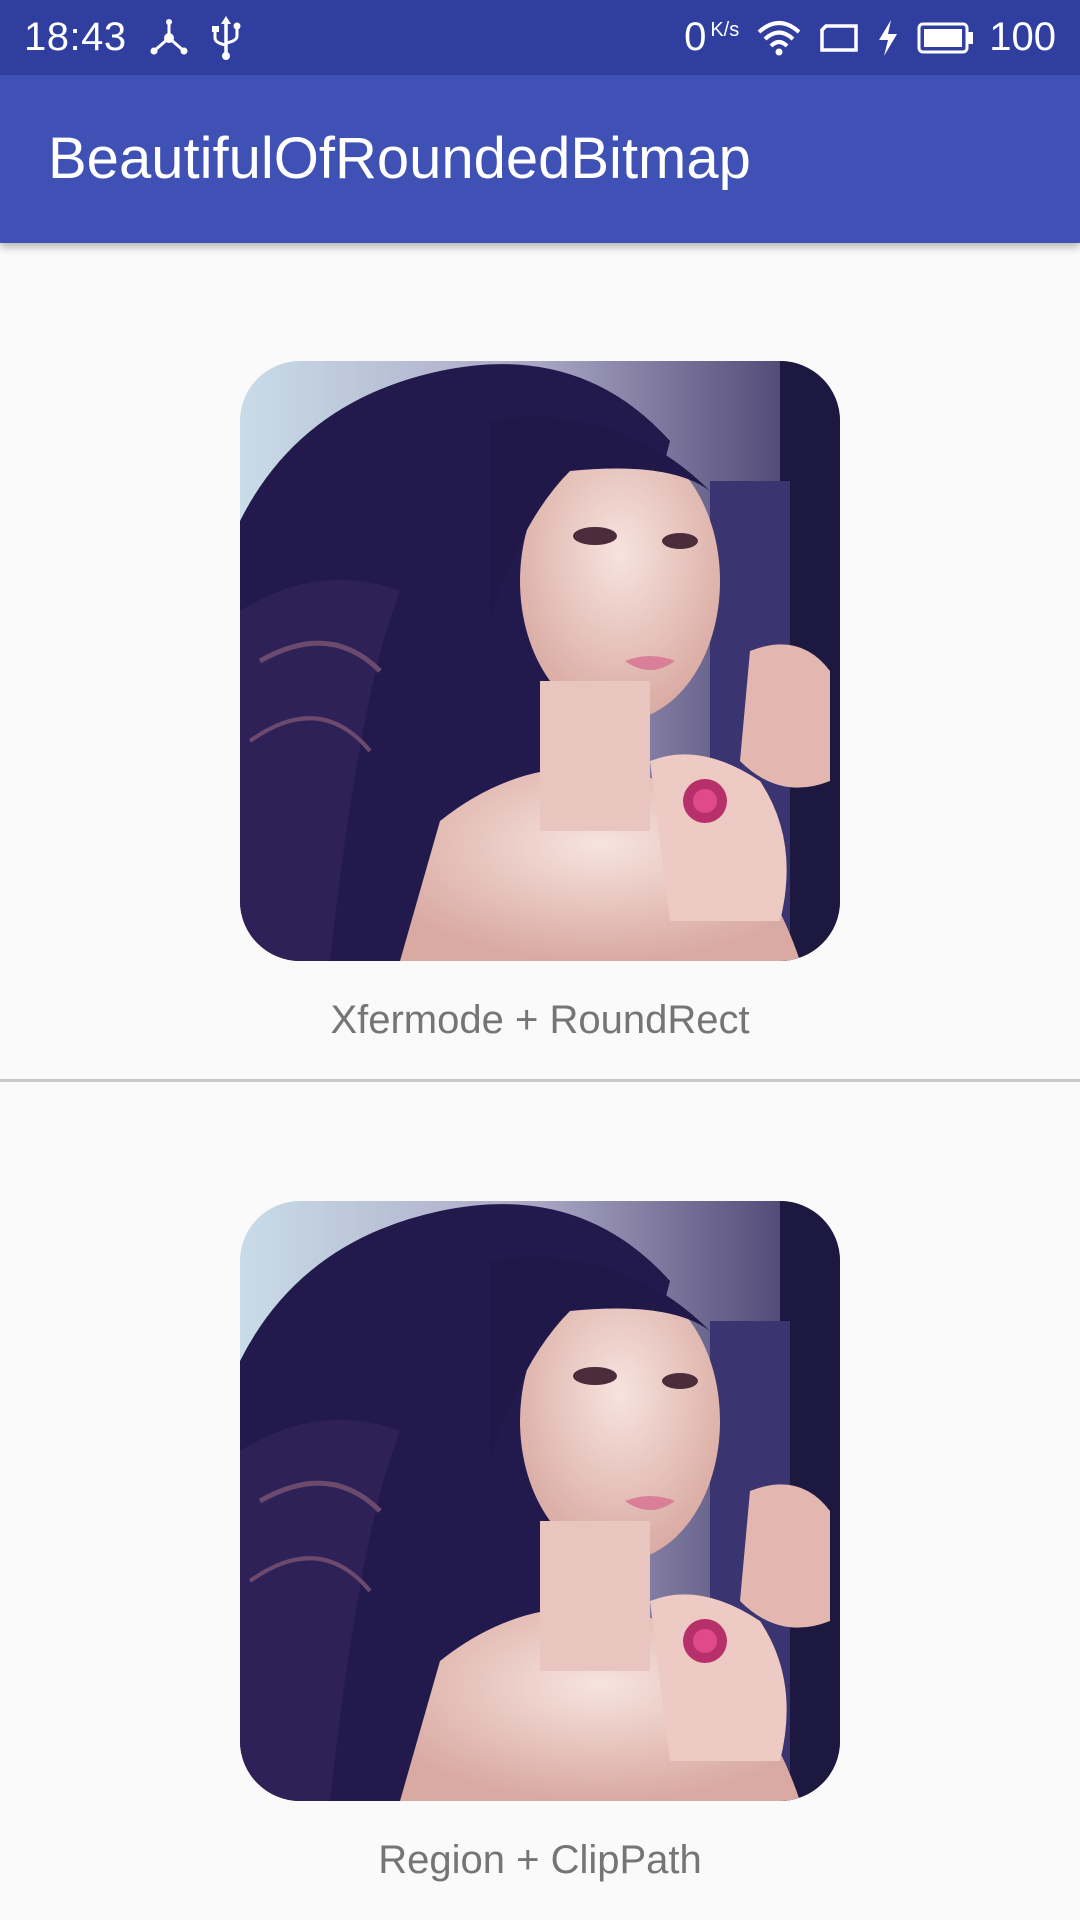  Describe the element at coordinates (132, 37) in the screenshot. I see `status-left-group: 18:43` at that location.